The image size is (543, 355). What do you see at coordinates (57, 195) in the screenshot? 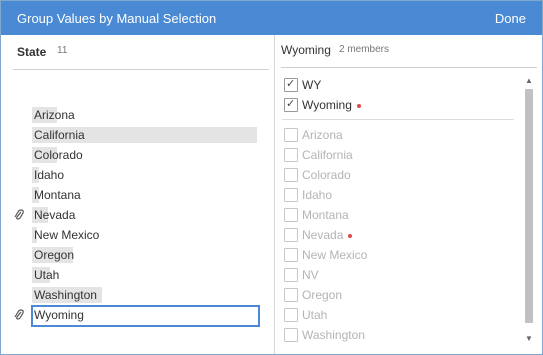
I see `state-row-label: Montana` at bounding box center [57, 195].